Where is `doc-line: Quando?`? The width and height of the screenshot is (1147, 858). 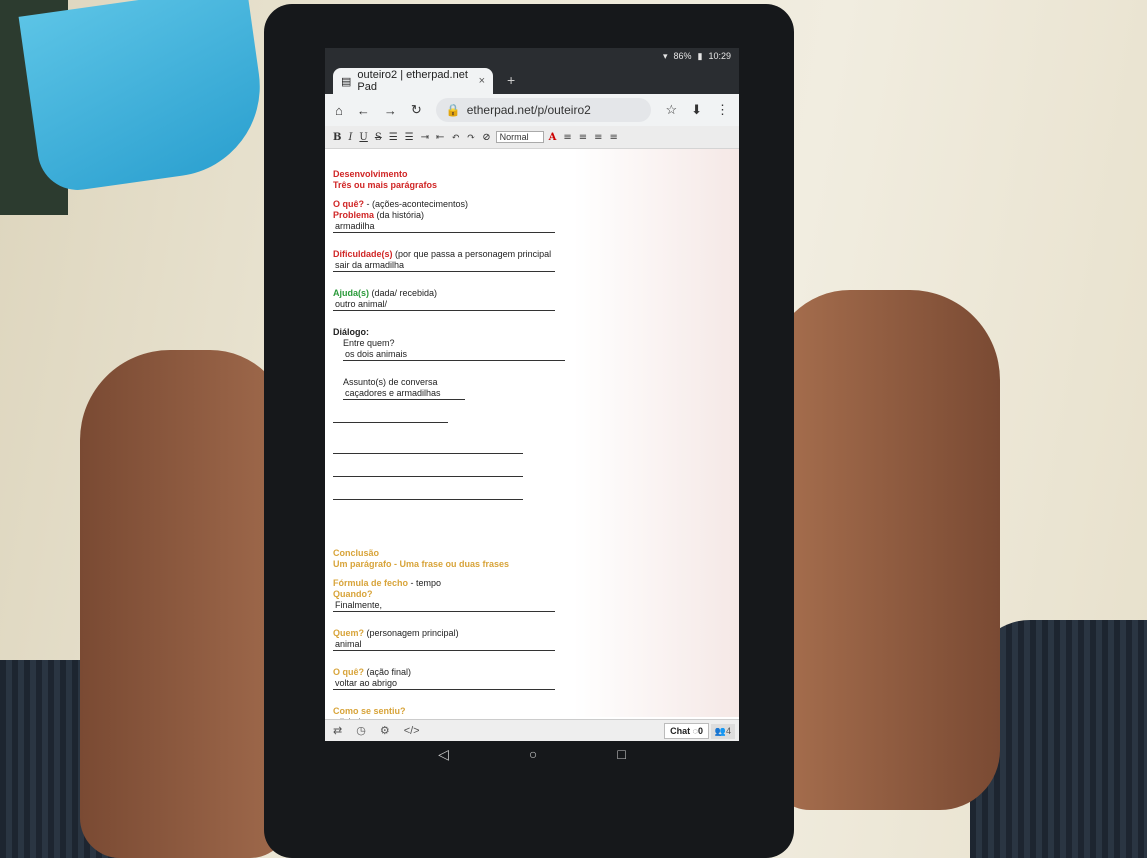
doc-line: Quando? is located at coordinates (353, 594).